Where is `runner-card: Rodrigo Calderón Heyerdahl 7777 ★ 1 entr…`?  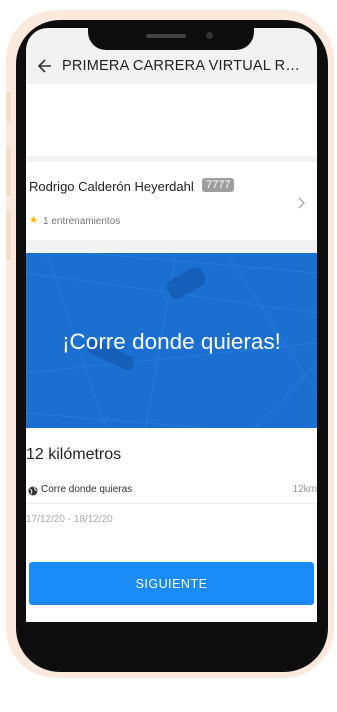 runner-card: Rodrigo Calderón Heyerdahl 7777 ★ 1 entr… is located at coordinates (171, 201).